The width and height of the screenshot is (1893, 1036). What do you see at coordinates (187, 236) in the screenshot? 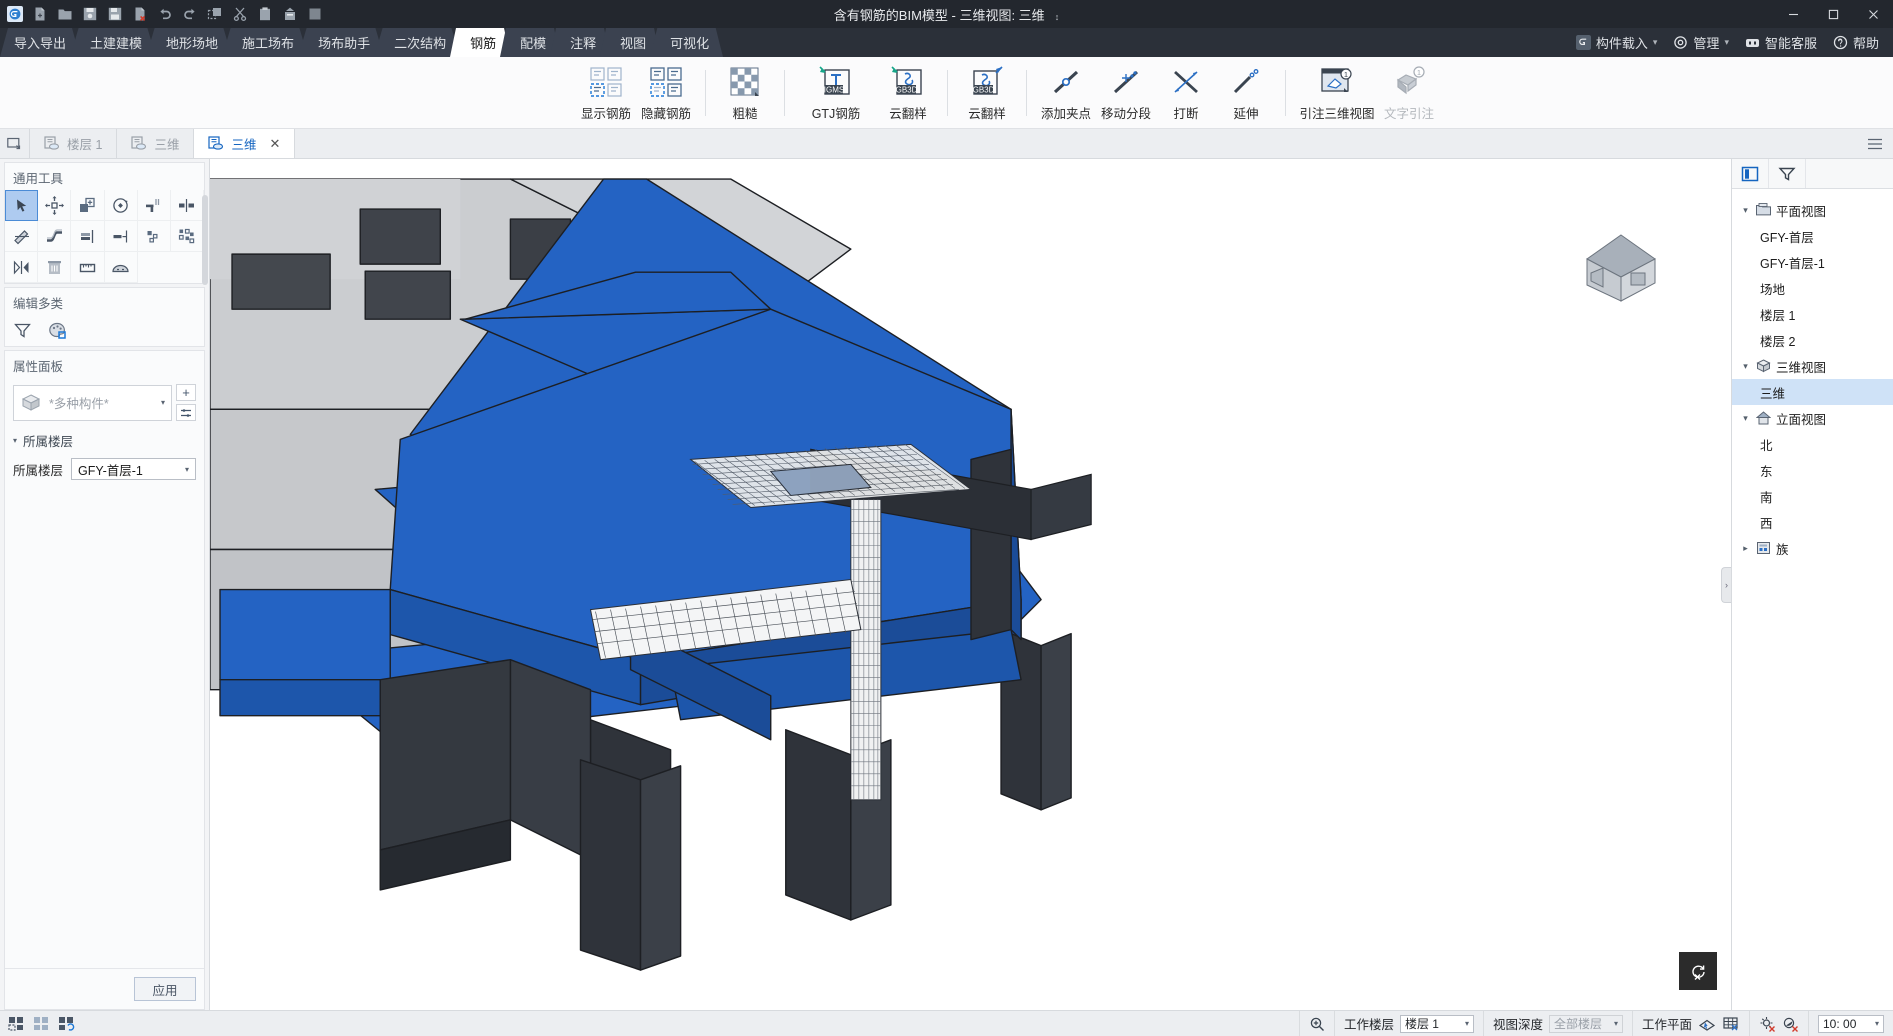
I see `array-tool` at bounding box center [187, 236].